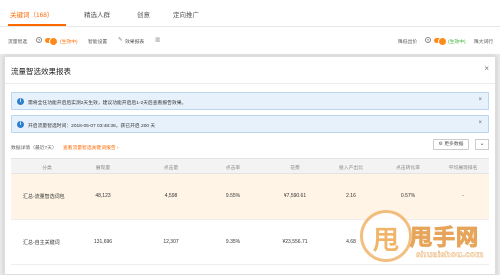 This screenshot has width=500, height=275. What do you see at coordinates (92, 126) in the screenshot?
I see `notice-text: 开启流量智选时间：2018-05-07 03:48:38，获已开启 200 天` at bounding box center [92, 126].